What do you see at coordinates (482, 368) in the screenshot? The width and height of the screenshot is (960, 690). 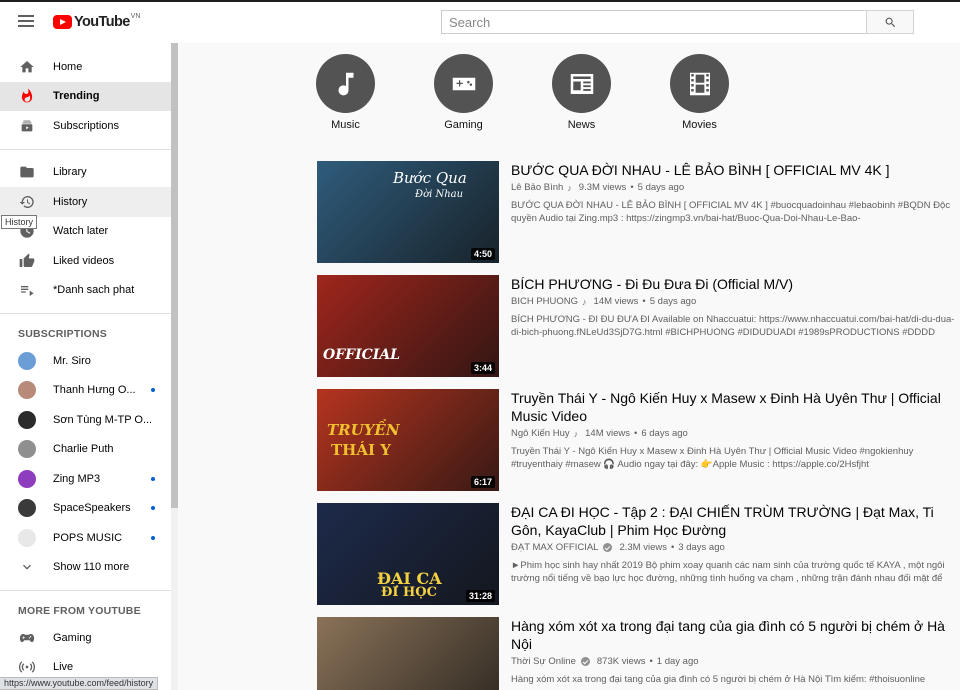 I see `video-duration: 3:44` at bounding box center [482, 368].